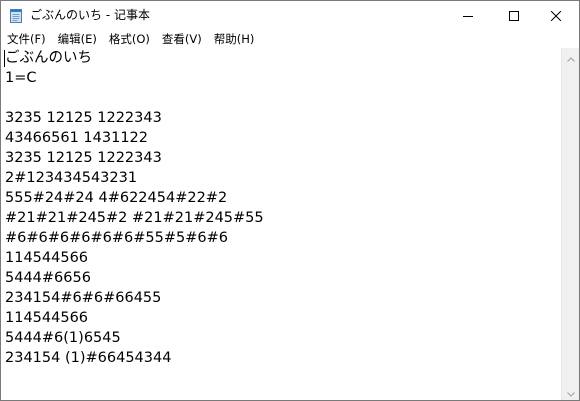 The image size is (580, 401). I want to click on chevron-down-icon, so click(570, 391).